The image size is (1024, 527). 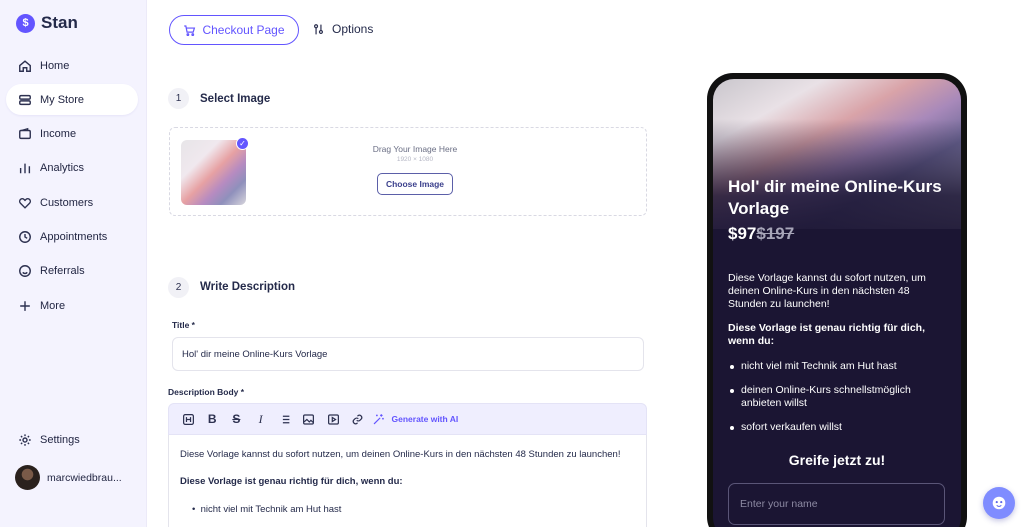 I want to click on tab-checkout-page: Checkout Page, so click(x=234, y=30).